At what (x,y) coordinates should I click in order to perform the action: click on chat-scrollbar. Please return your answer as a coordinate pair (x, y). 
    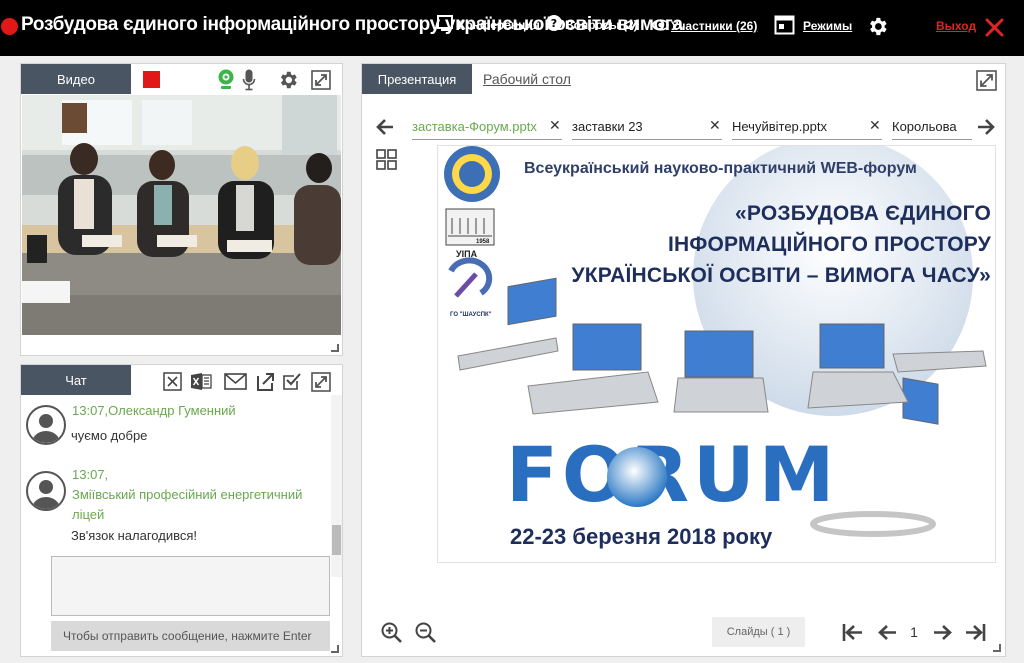
    Looking at the image, I should click on (336, 486).